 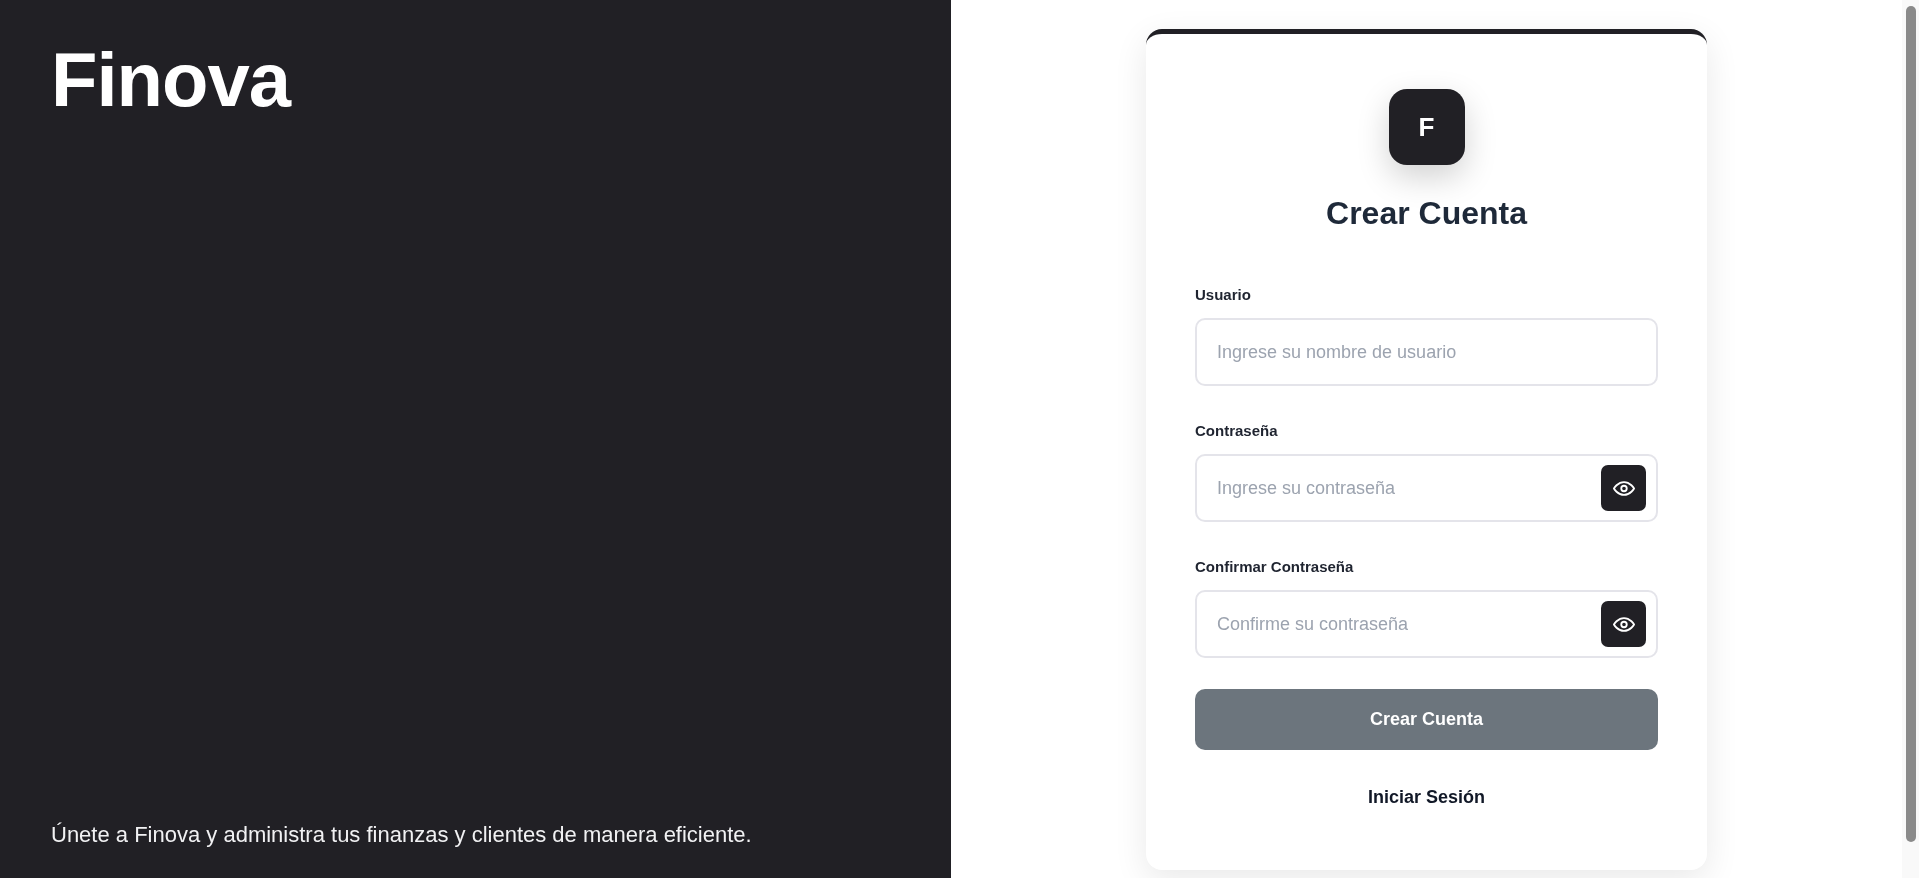 I want to click on password-field: Confirme su contraseña, so click(x=1426, y=624).